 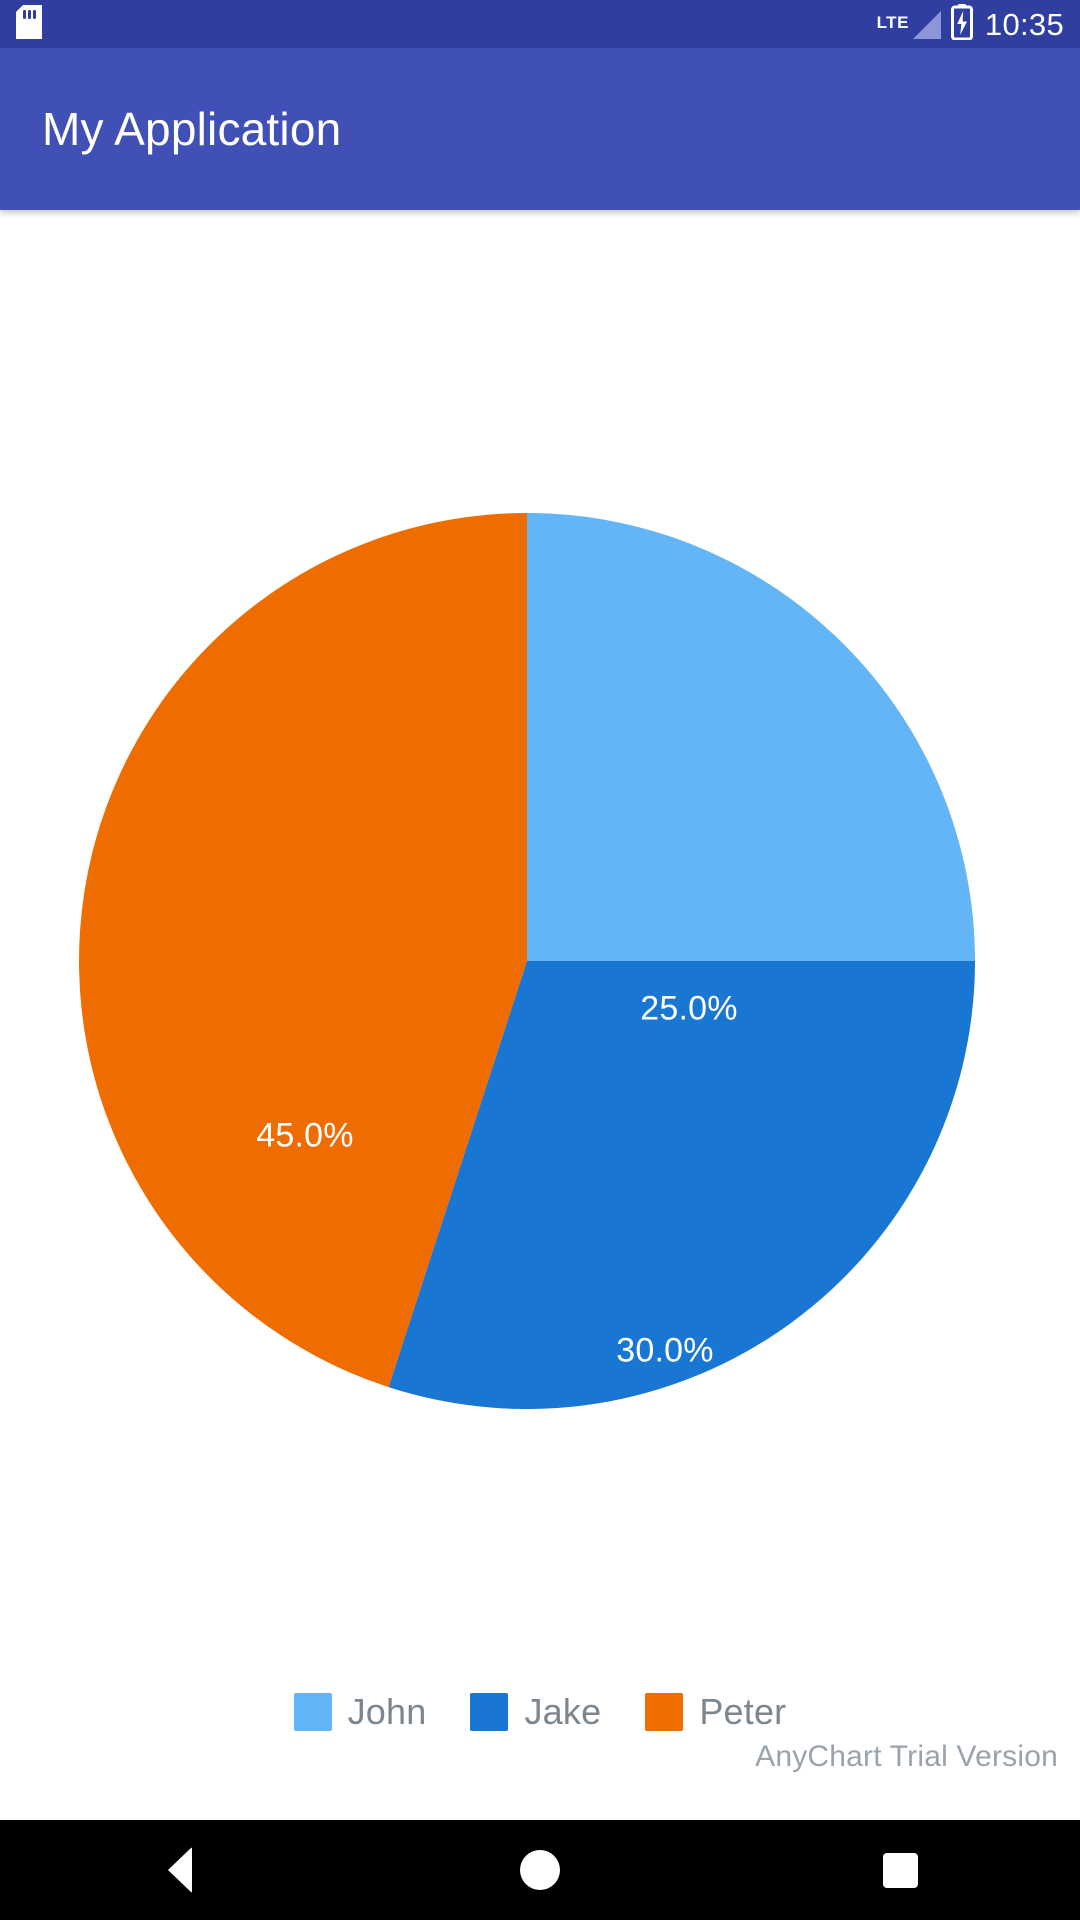 I want to click on battery-charging-icon, so click(x=961, y=24).